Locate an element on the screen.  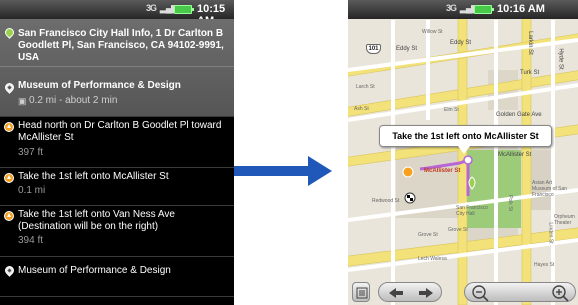
transition-arrow-icon is located at coordinates (283, 171).